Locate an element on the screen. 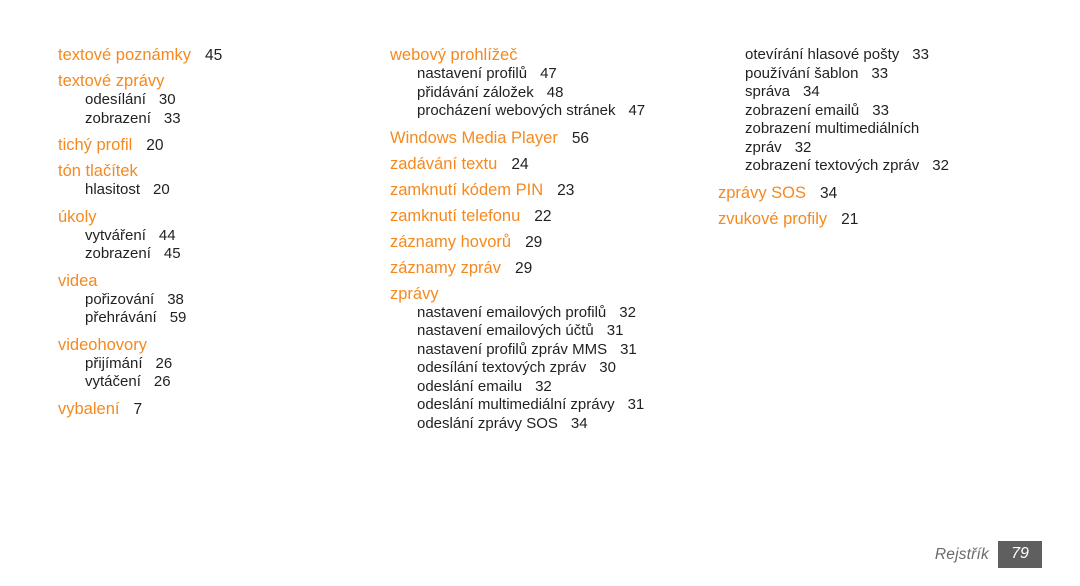 This screenshot has width=1080, height=586. index-entry-label: Windows Media Player is located at coordinates (474, 137).